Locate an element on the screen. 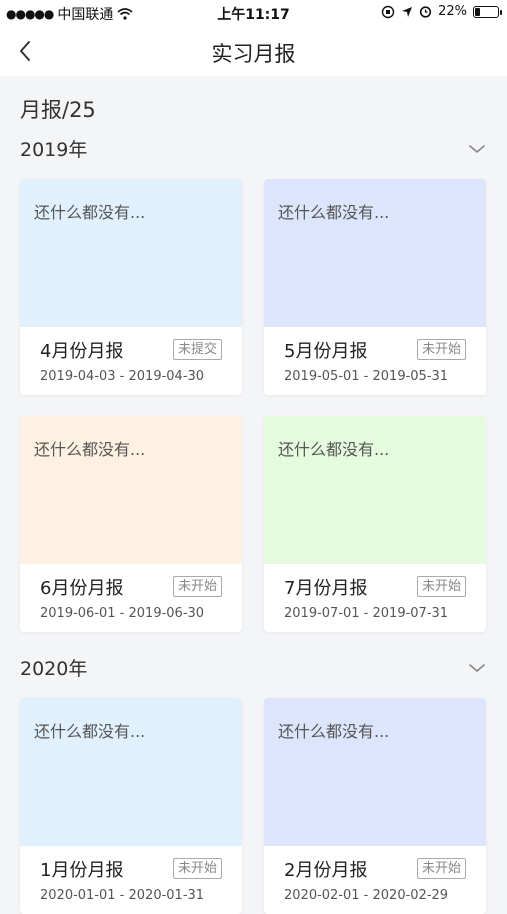  page-title: 实习月报 is located at coordinates (253, 54).